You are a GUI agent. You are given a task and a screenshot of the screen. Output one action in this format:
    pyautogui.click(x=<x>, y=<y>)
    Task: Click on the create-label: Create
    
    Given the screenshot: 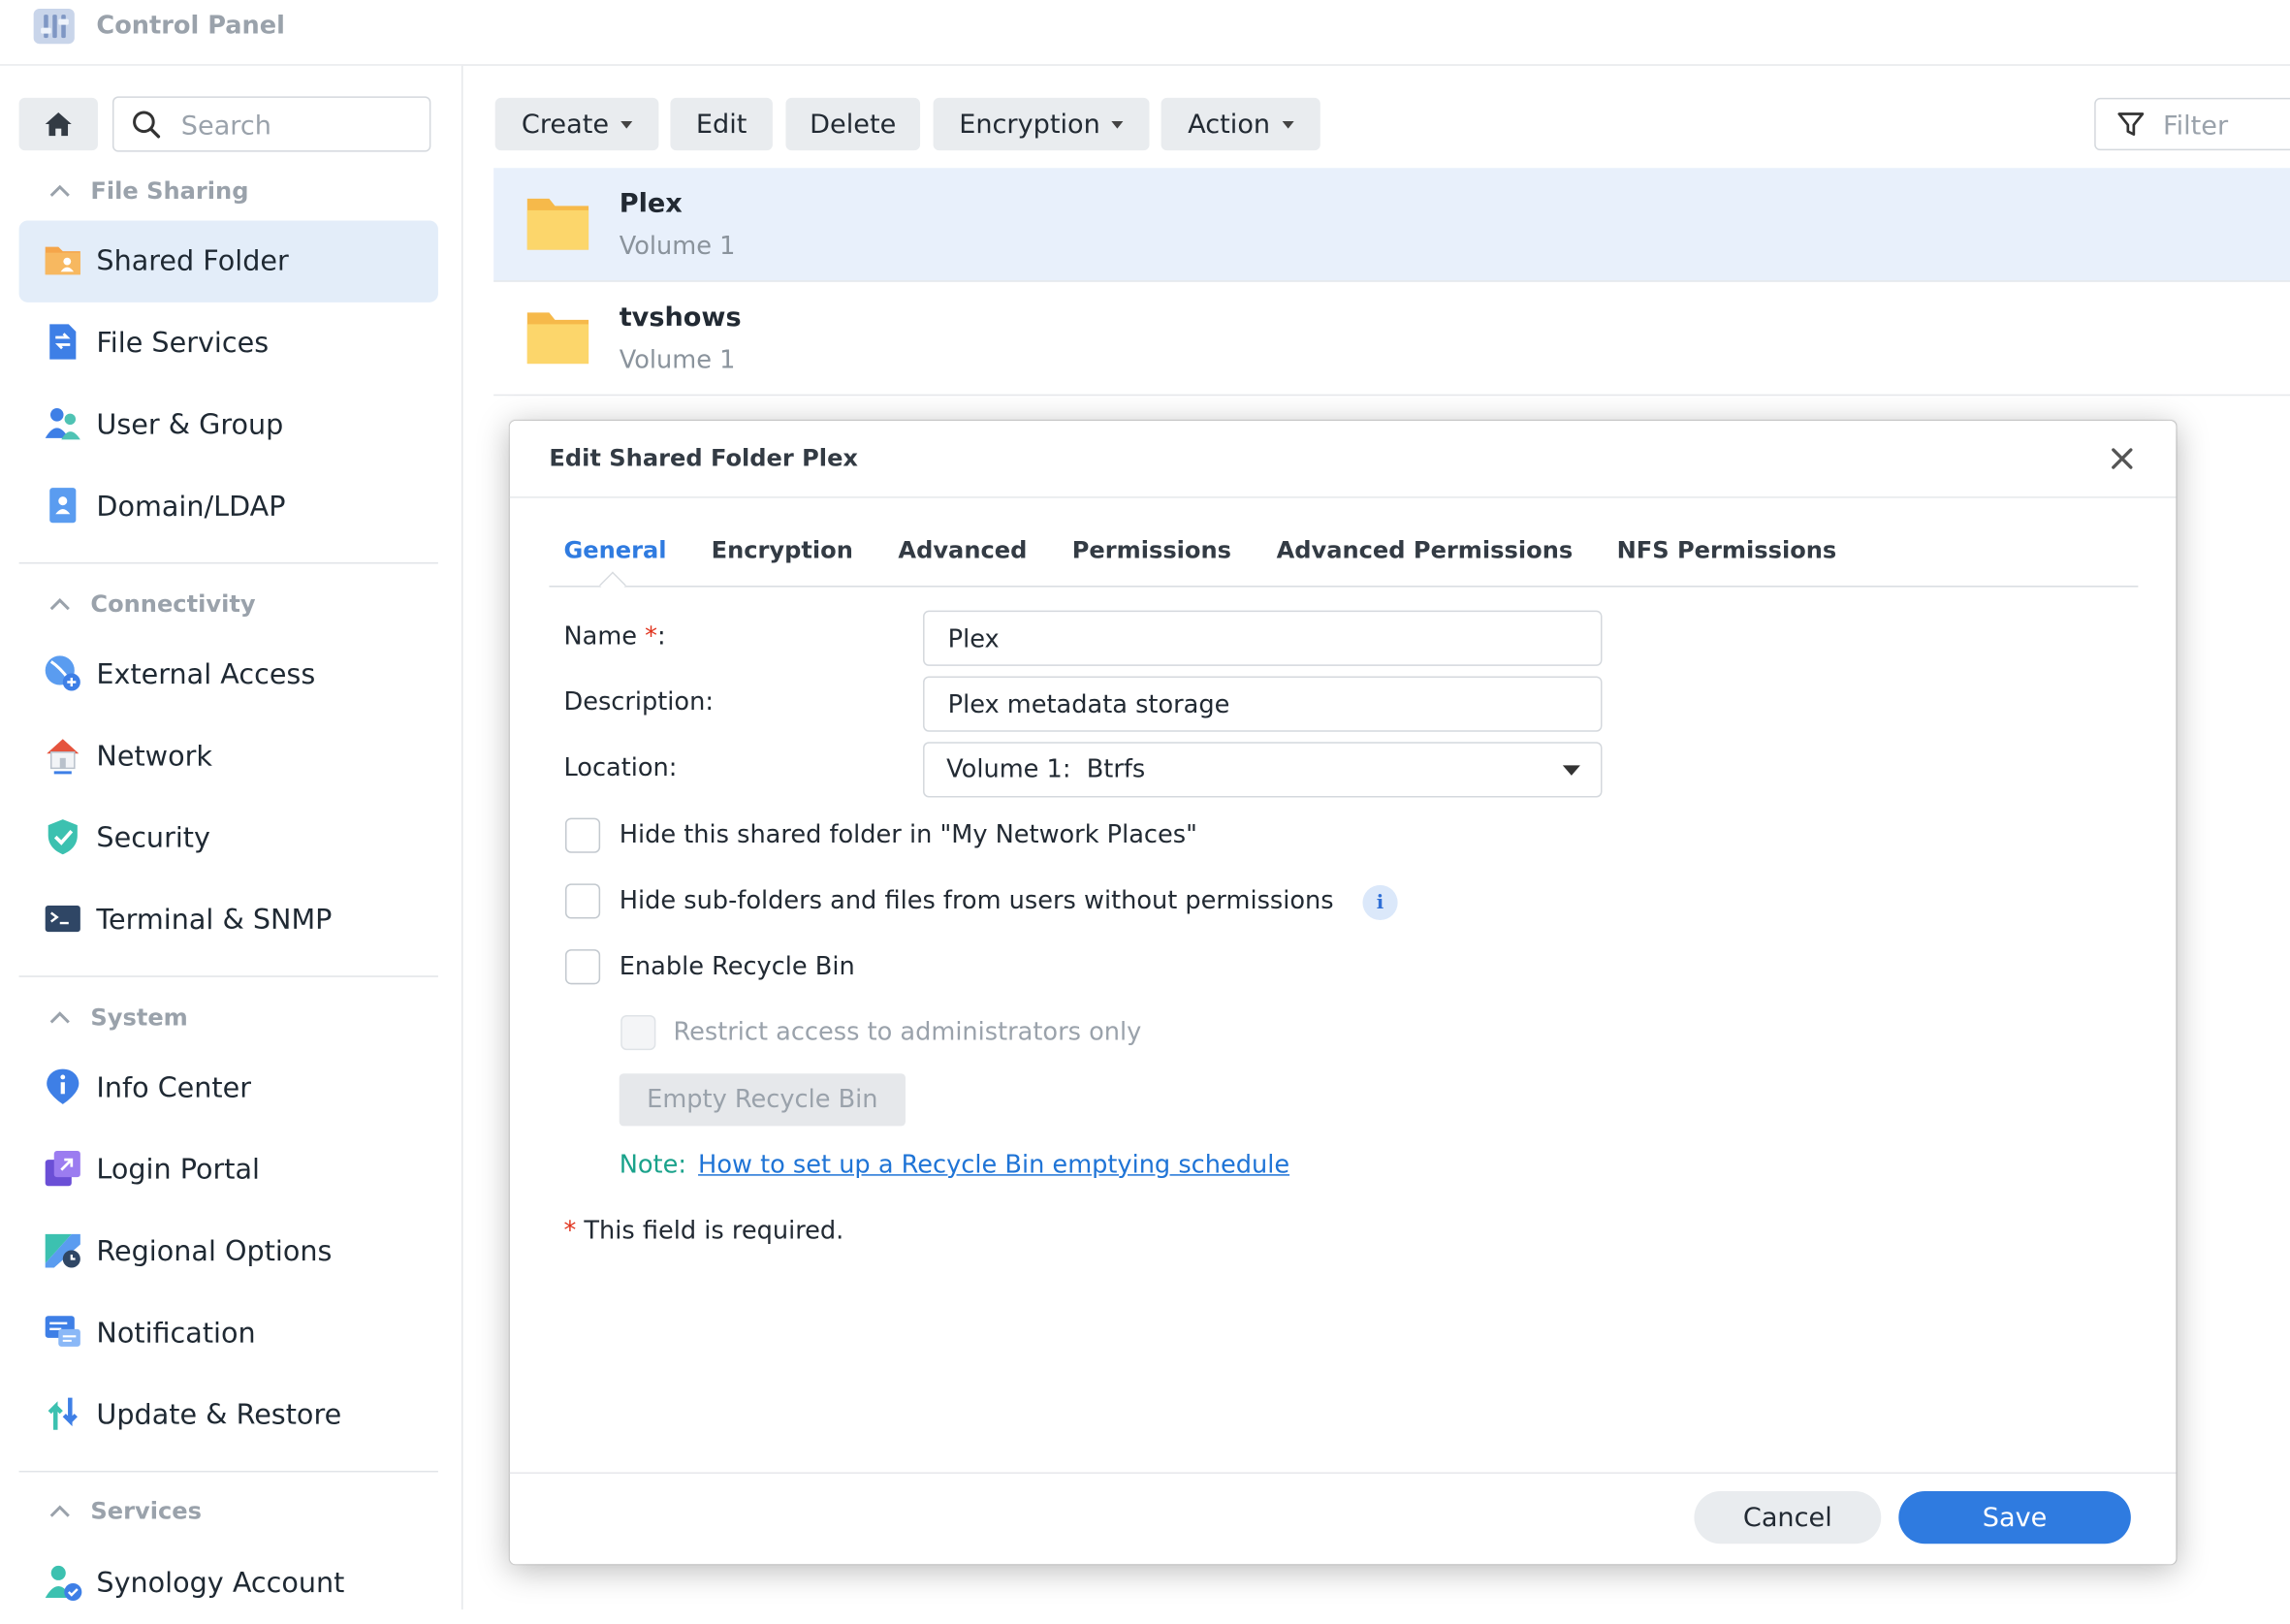 What is the action you would take?
    pyautogui.click(x=565, y=124)
    